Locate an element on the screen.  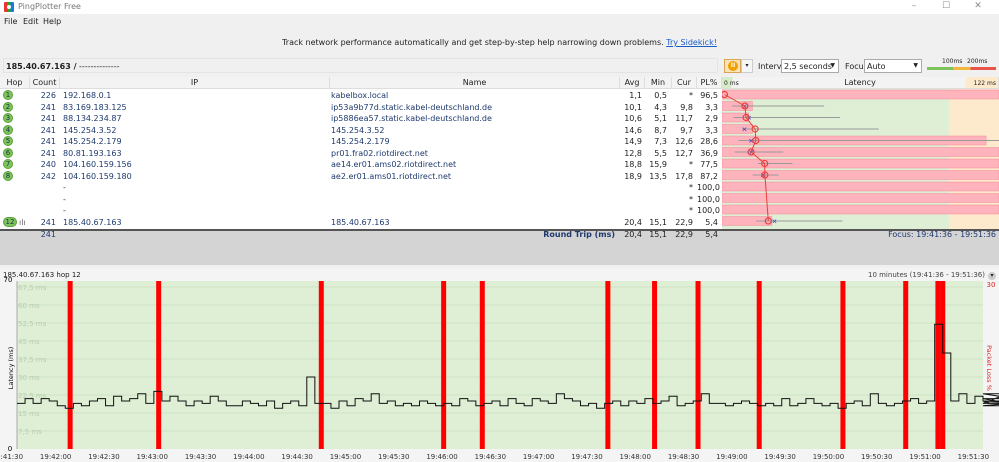
summary-min: 15,1 is located at coordinates (658, 234).